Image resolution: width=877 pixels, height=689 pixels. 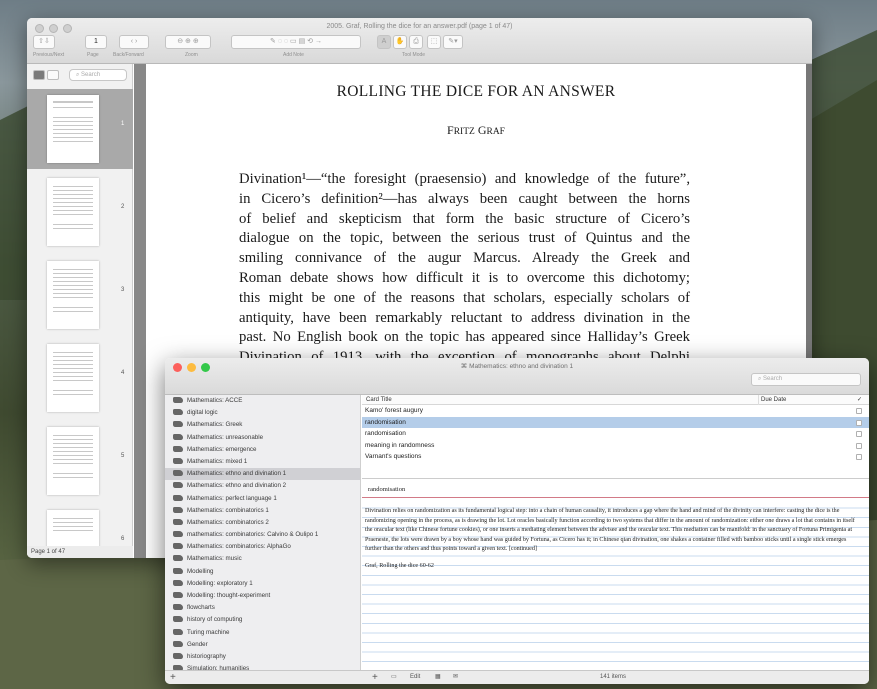 I want to click on deck-label: Mathematics: mixed 1, so click(x=217, y=461).